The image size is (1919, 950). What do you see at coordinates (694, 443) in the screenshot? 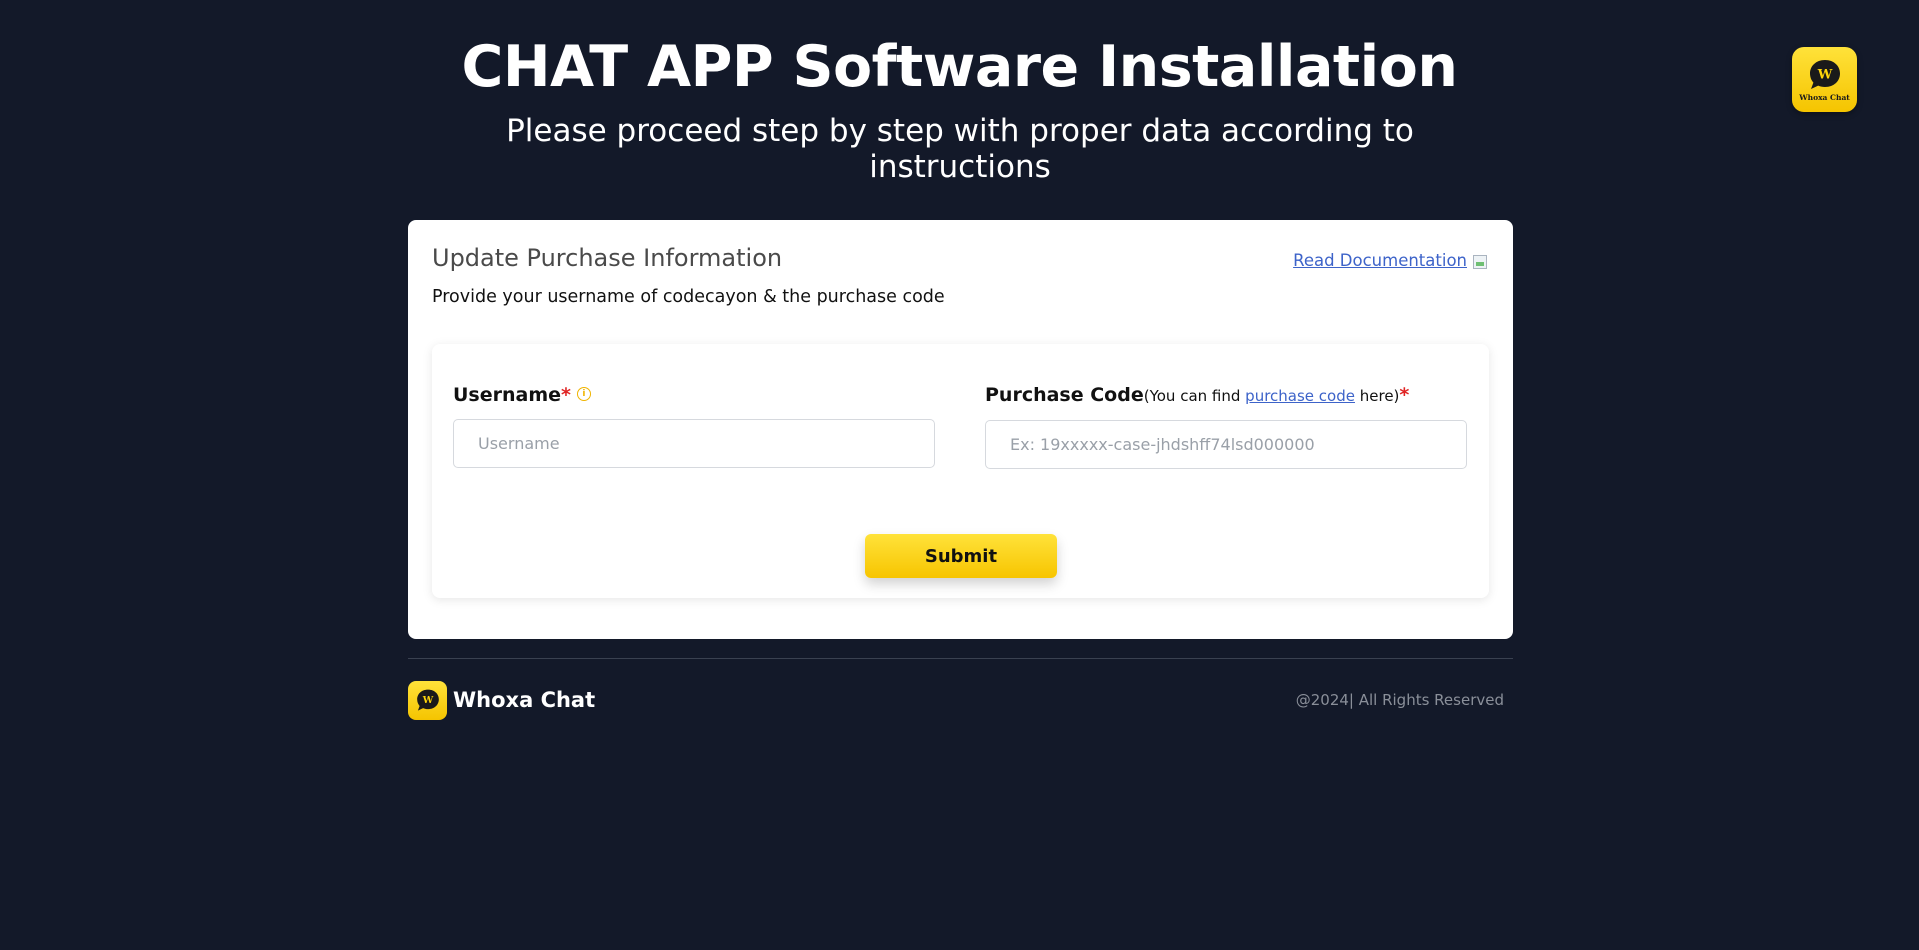
I see `username-input` at bounding box center [694, 443].